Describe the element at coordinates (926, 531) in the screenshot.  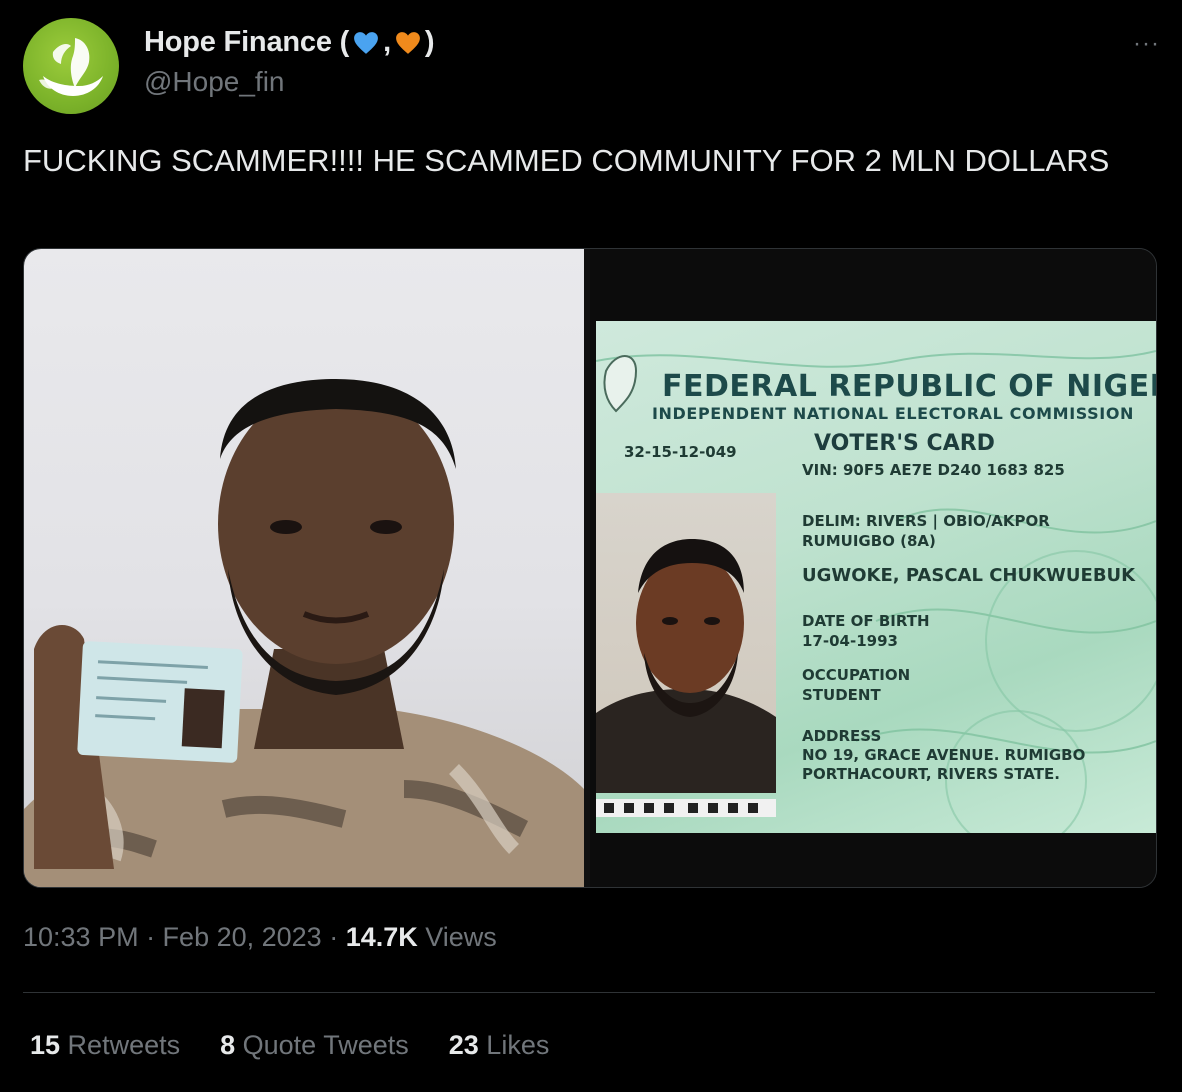
I see `card-delim: DELIM: RIVERS | OBIO/AKPOR RUMUIGBO (8A)` at that location.